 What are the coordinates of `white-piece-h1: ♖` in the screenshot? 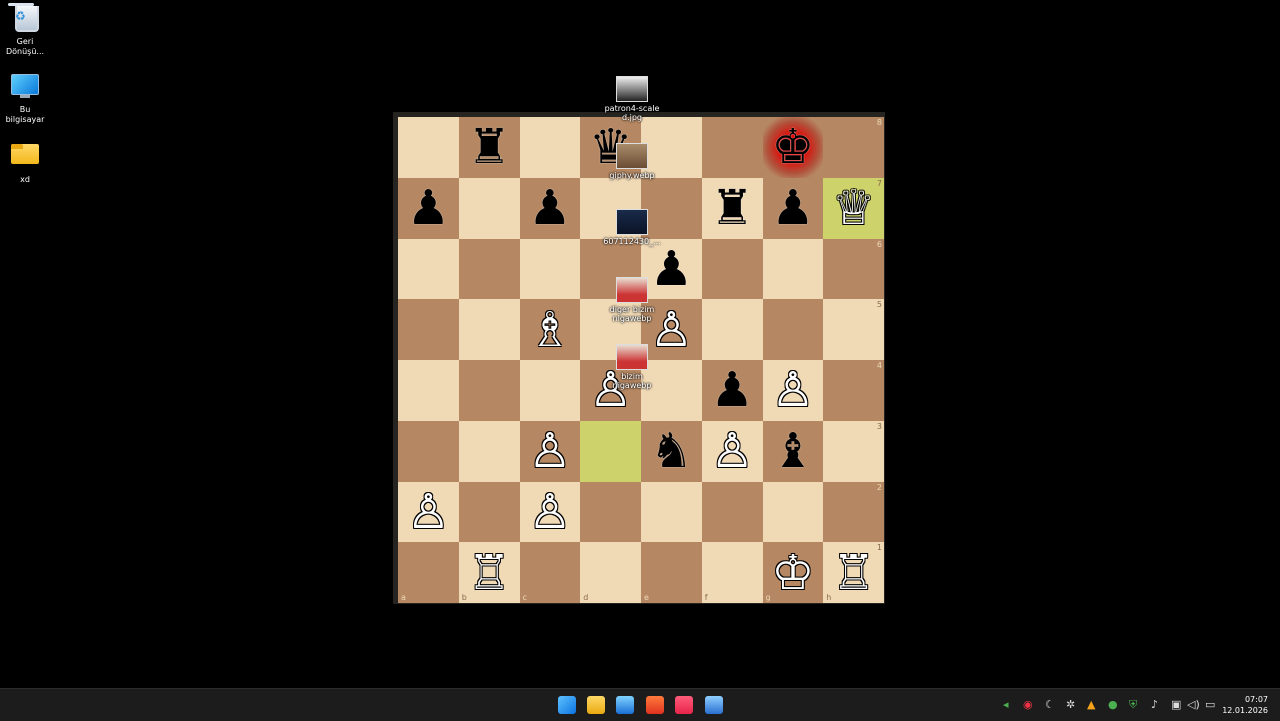 It's located at (853, 573).